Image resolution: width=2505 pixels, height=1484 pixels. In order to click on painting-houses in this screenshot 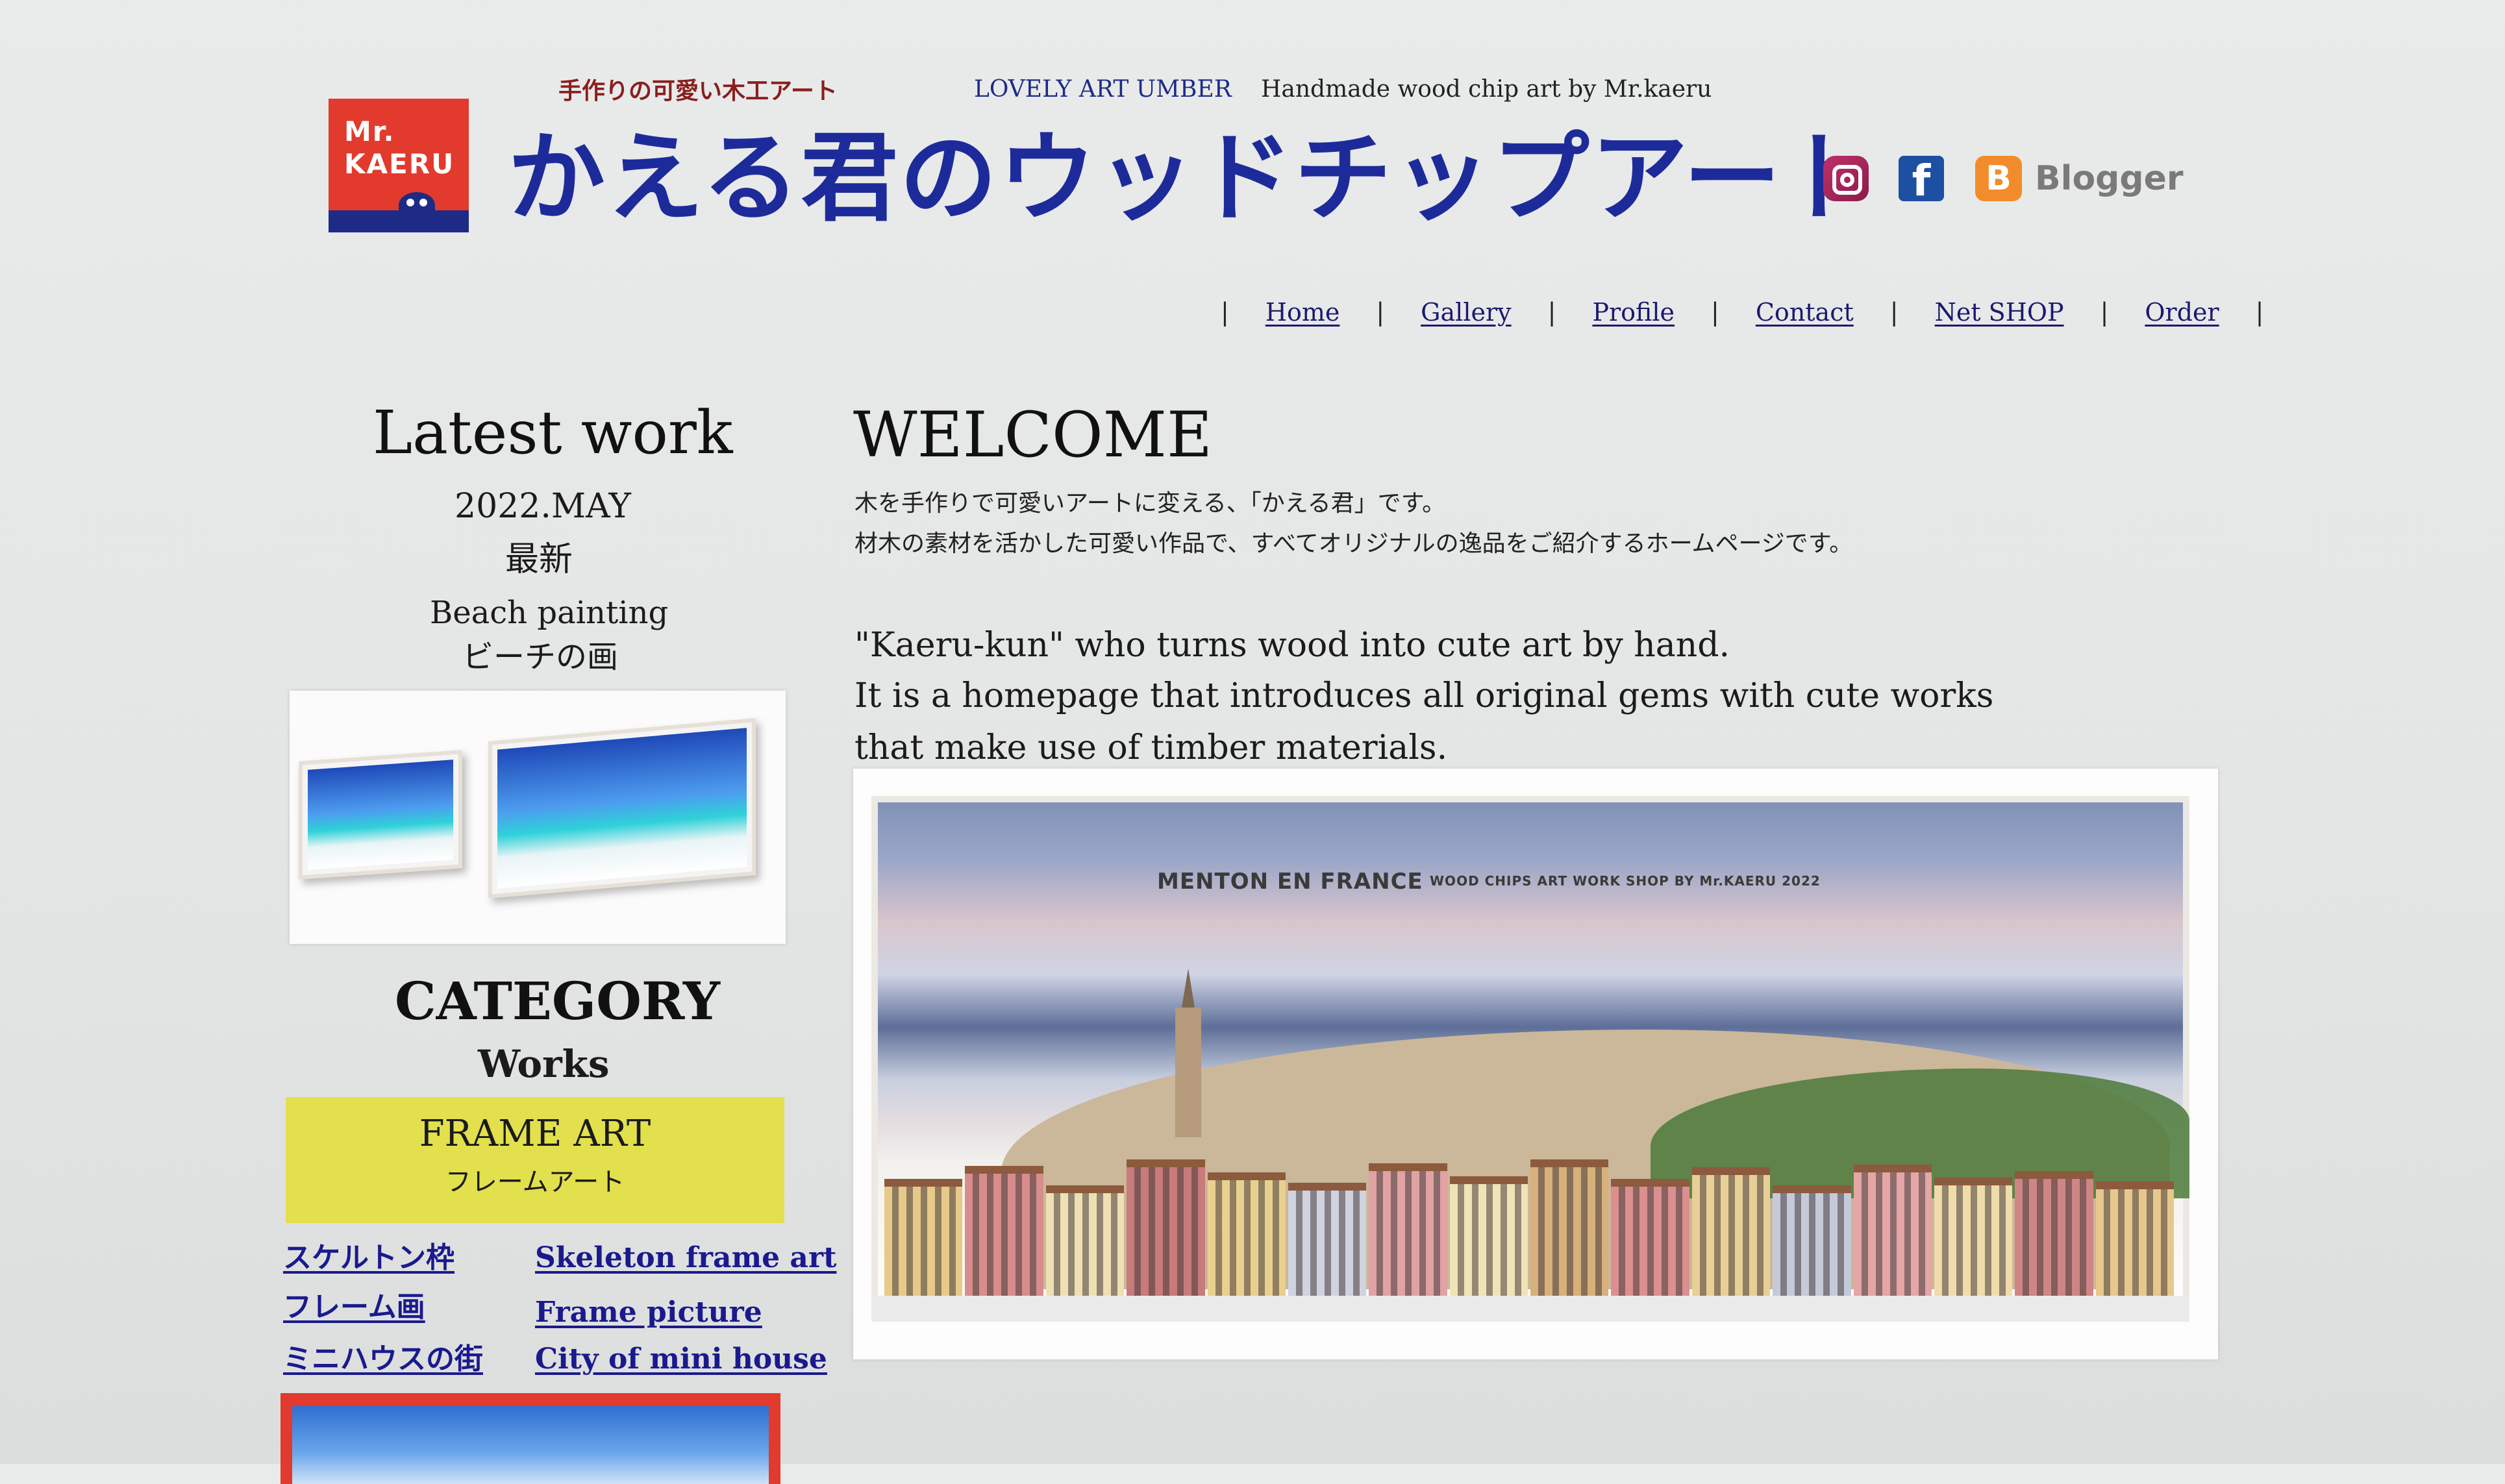, I will do `click(1530, 1237)`.